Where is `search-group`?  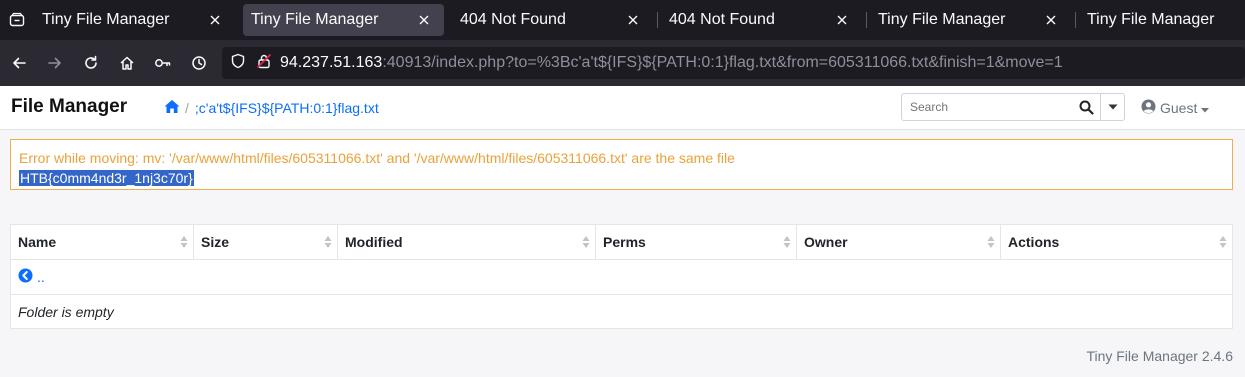 search-group is located at coordinates (1013, 107).